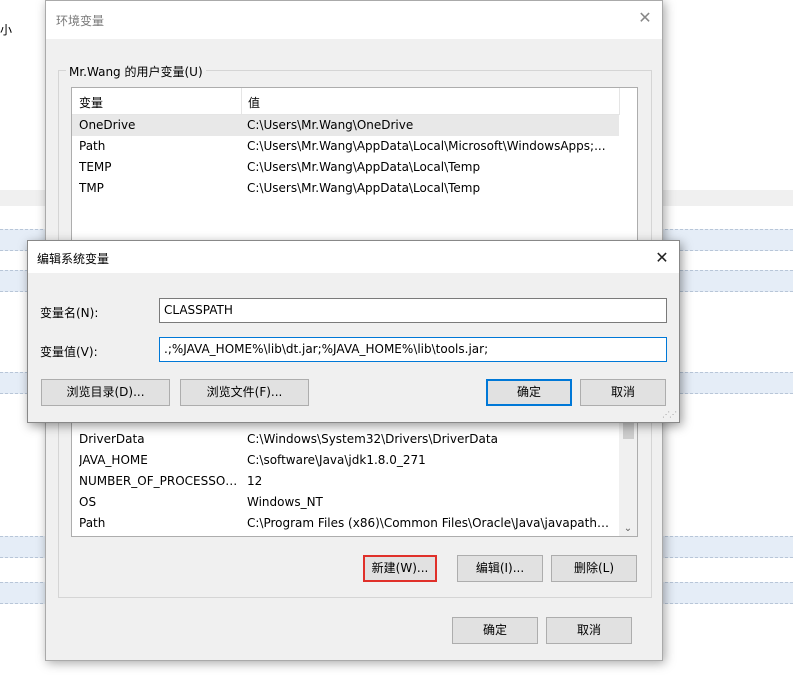  Describe the element at coordinates (413, 310) in the screenshot. I see `variable-name-field: CLASSPATH` at that location.